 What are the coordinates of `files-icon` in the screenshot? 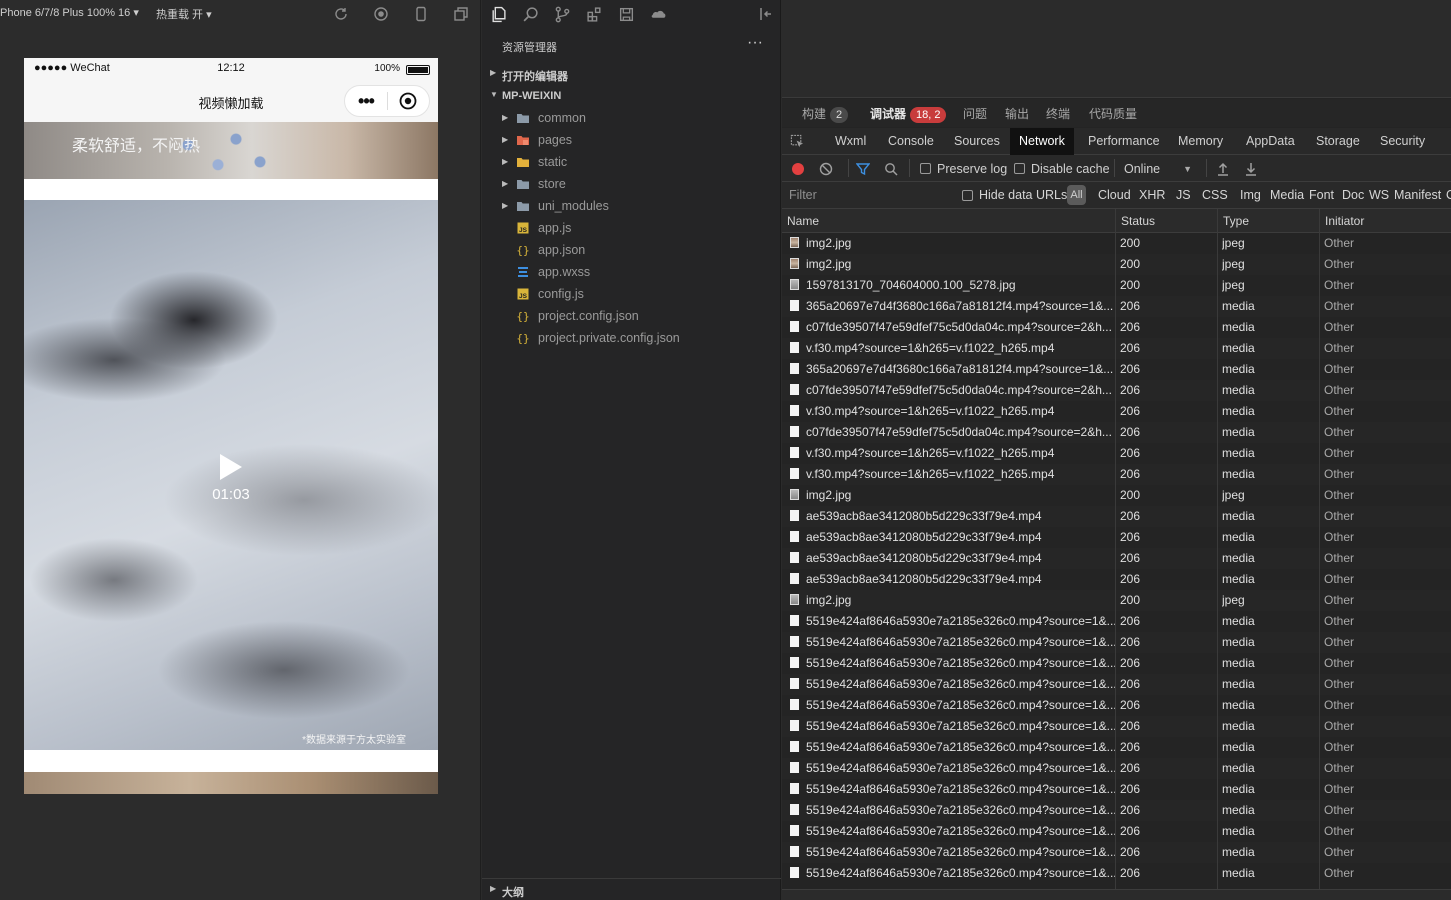 It's located at (498, 14).